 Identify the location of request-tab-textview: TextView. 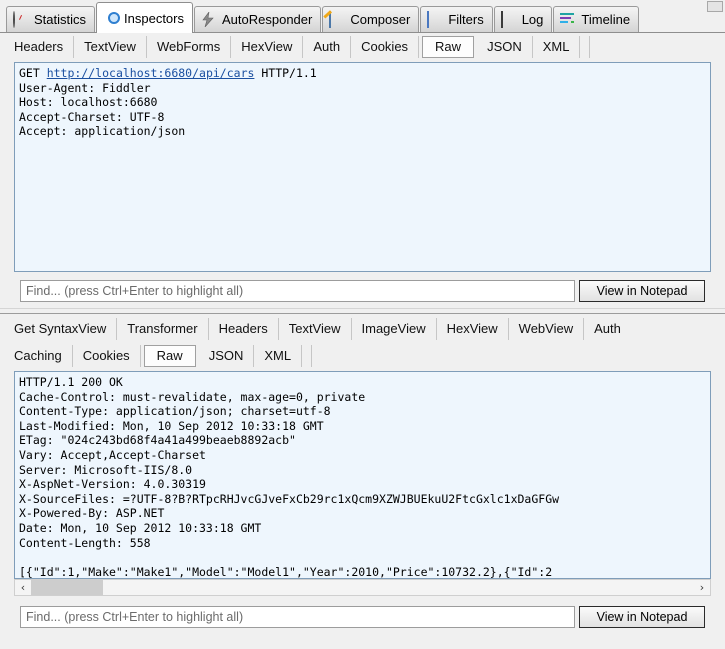
(110, 46).